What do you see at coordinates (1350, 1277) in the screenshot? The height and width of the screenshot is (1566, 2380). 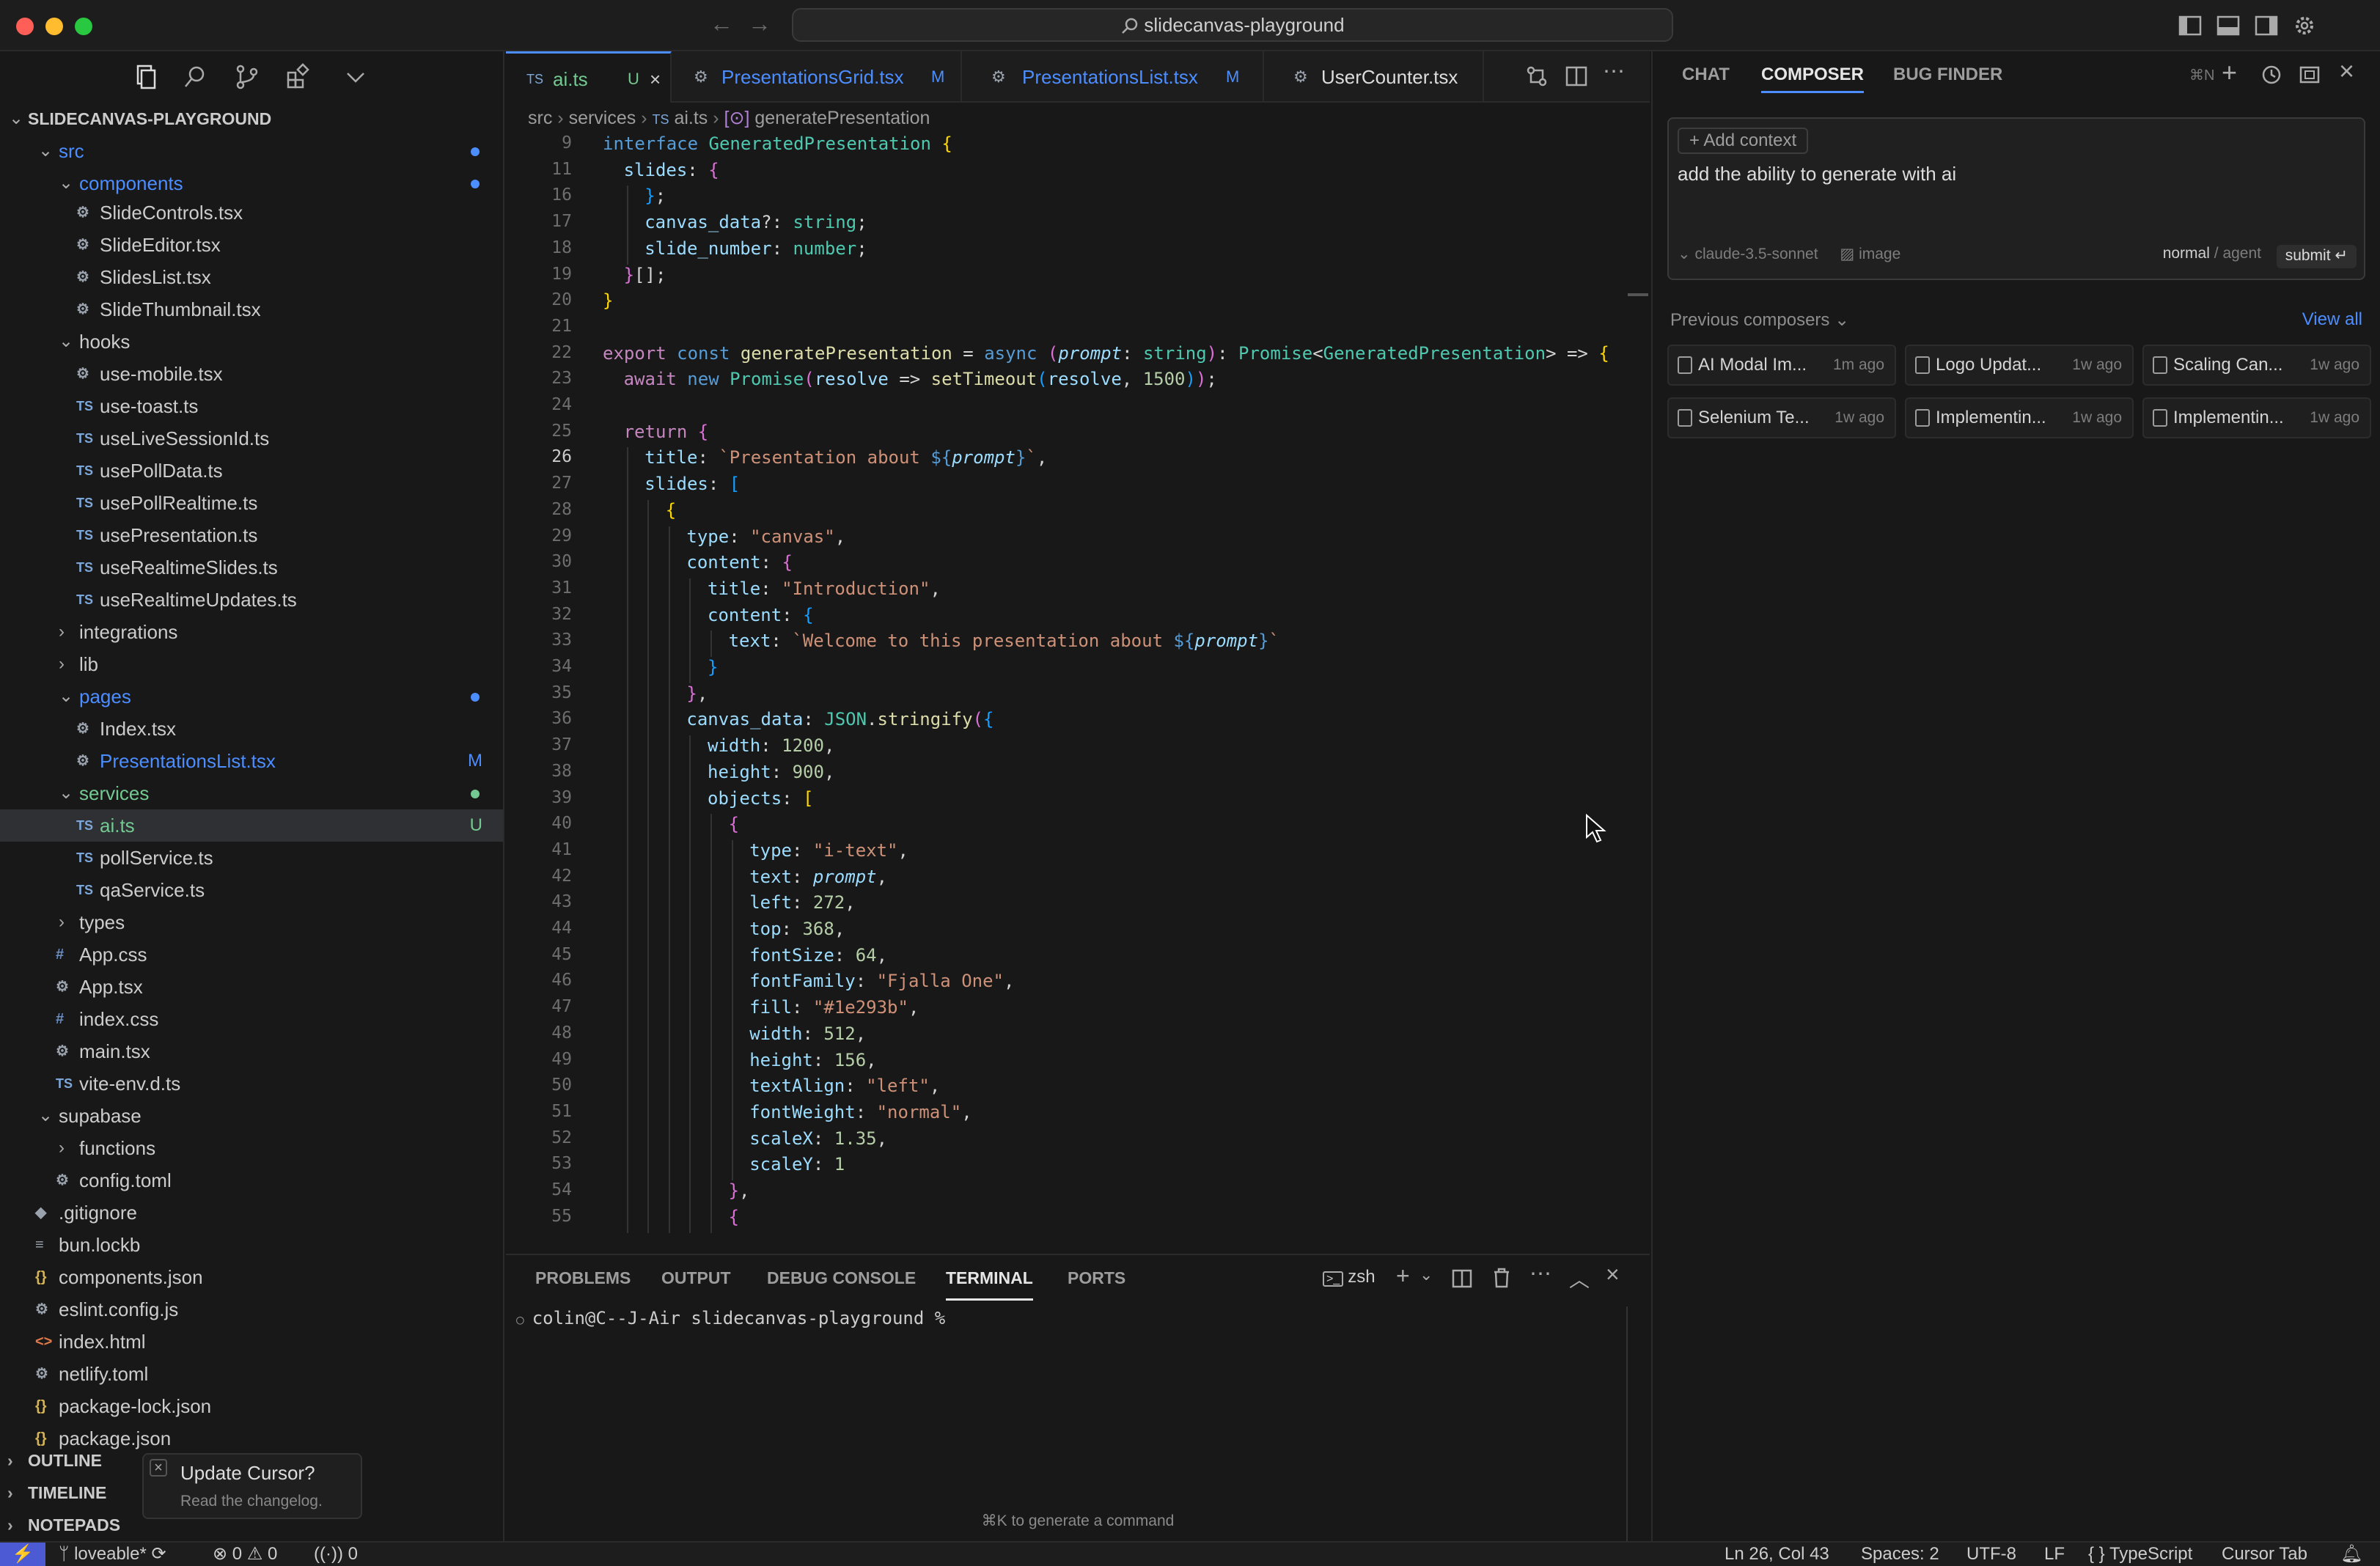 I see `terminal-shell-selector: >_ zsh` at bounding box center [1350, 1277].